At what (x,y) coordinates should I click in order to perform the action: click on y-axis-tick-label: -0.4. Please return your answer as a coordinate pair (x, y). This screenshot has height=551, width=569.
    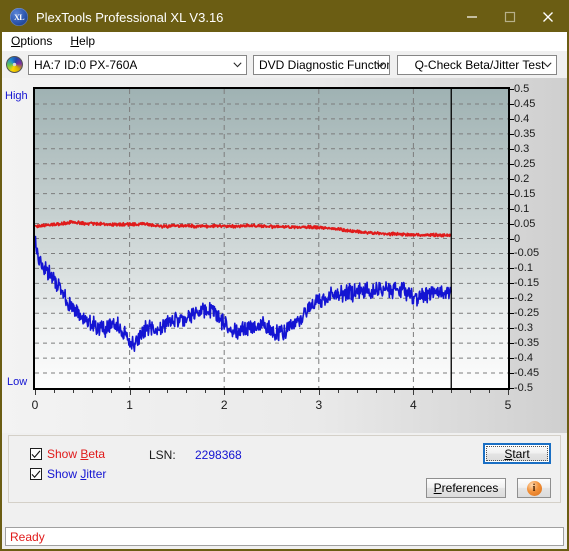
    Looking at the image, I should click on (523, 358).